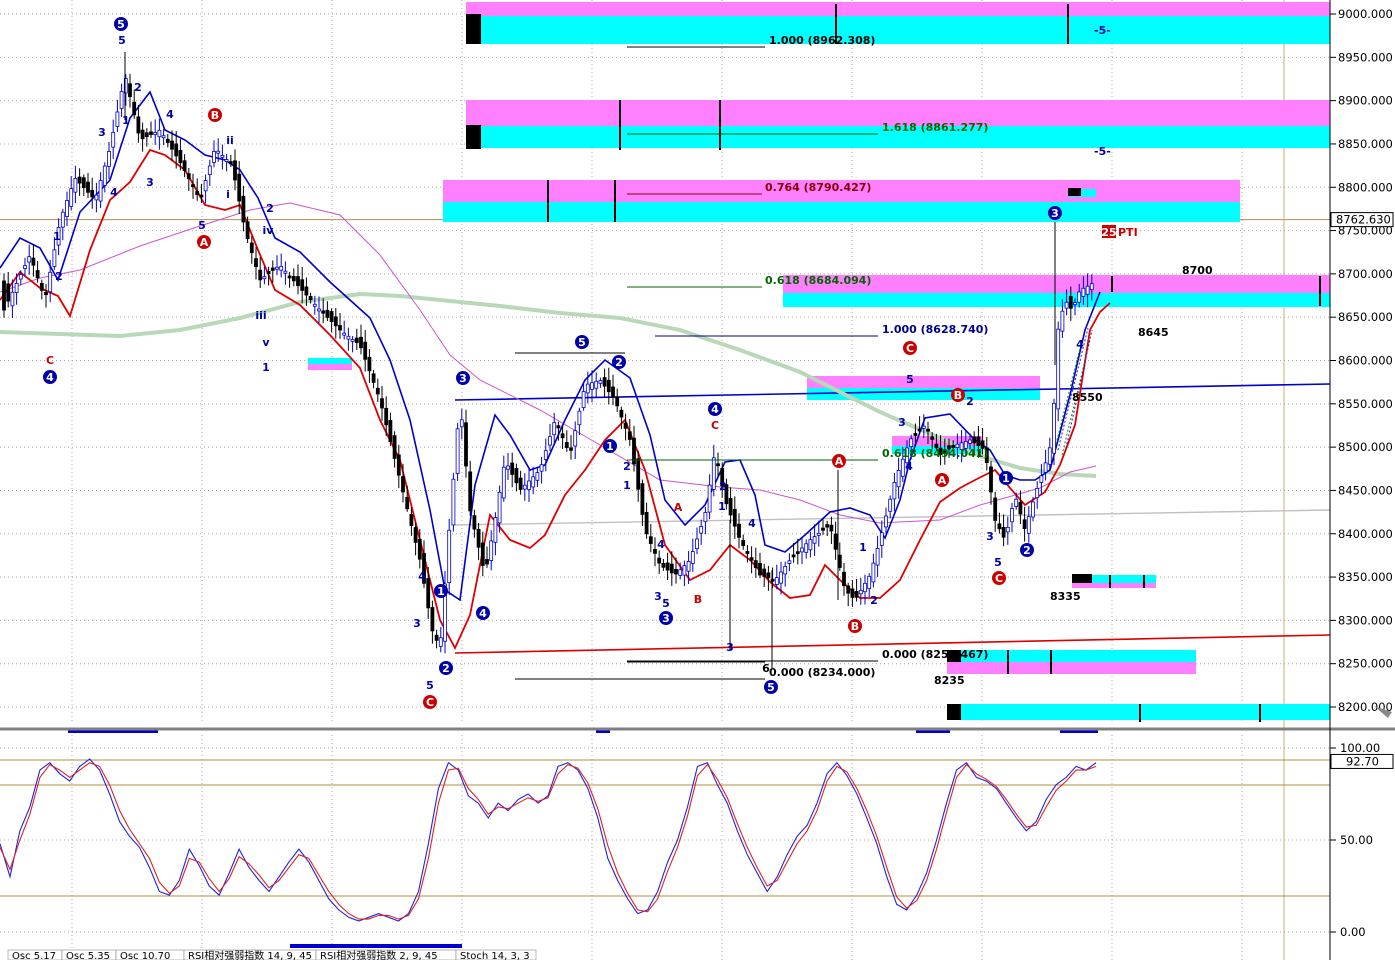 The image size is (1395, 960). I want to click on wave-label: B, so click(958, 395).